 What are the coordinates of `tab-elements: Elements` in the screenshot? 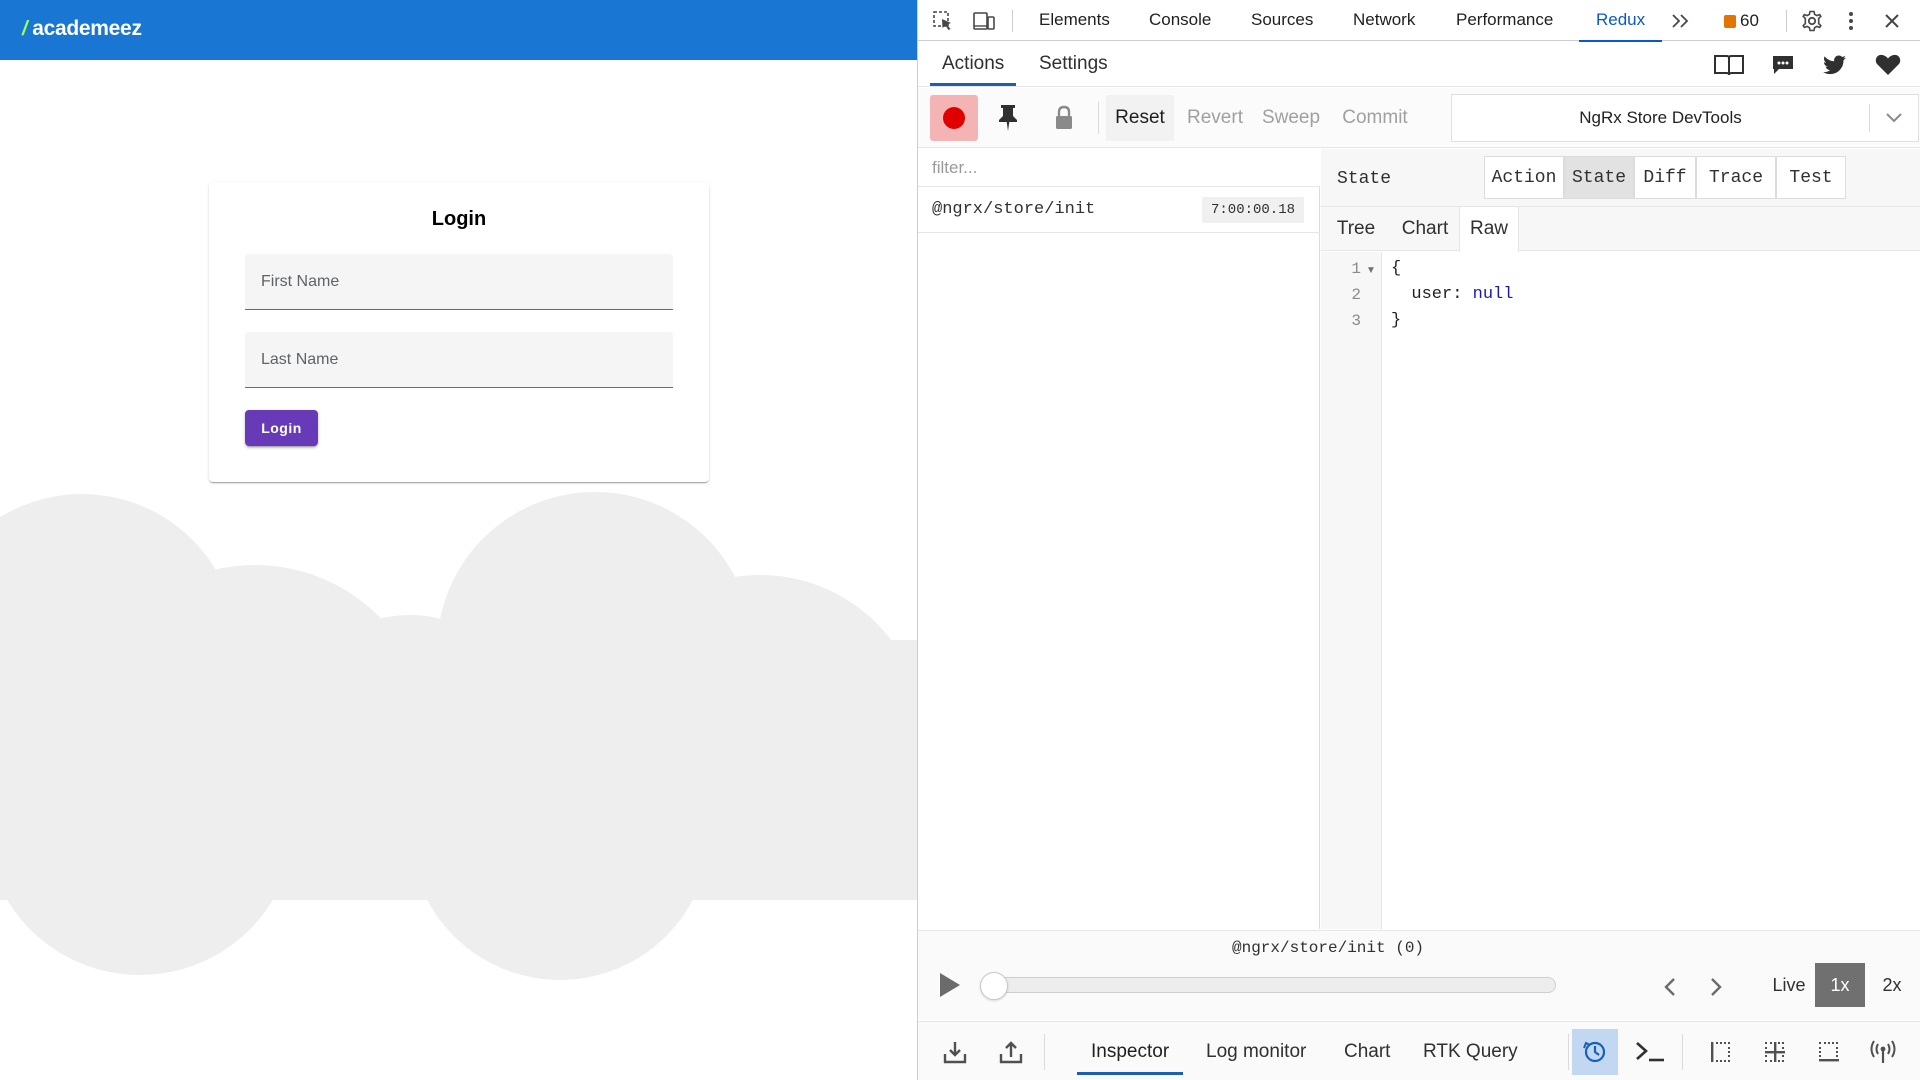 It's located at (1074, 20).